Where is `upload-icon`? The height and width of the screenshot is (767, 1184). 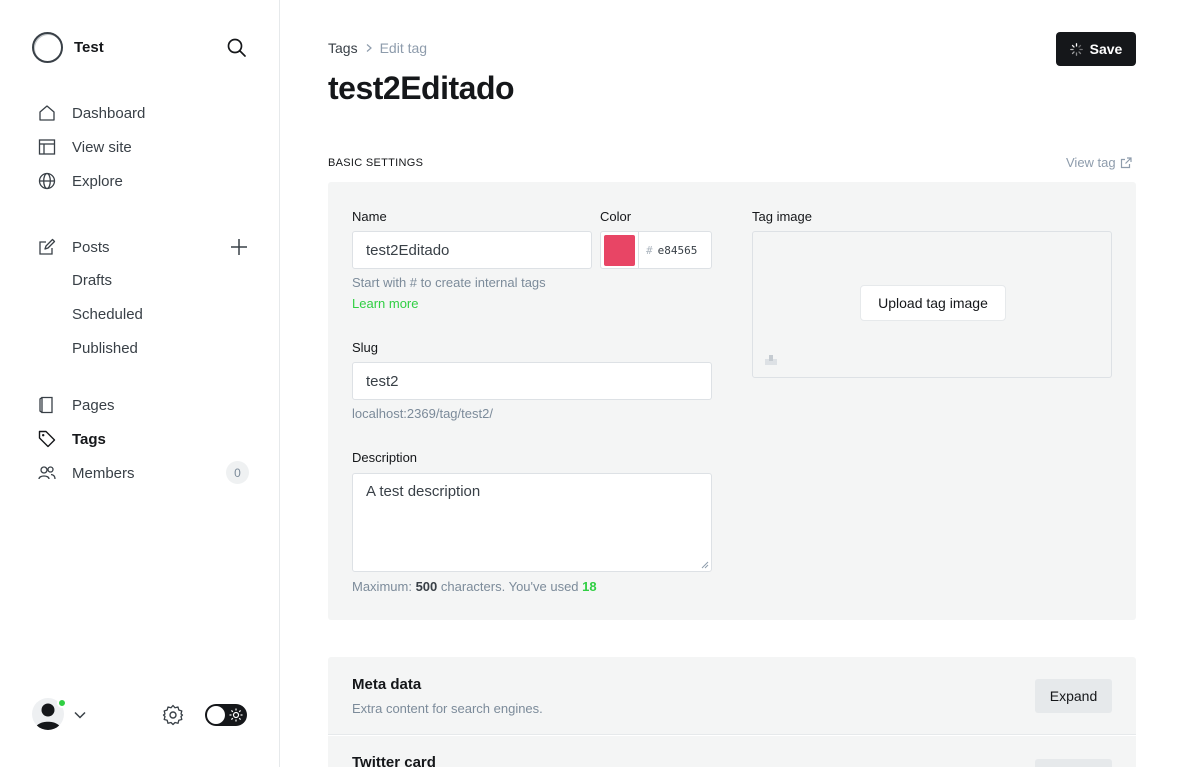
upload-icon is located at coordinates (771, 359).